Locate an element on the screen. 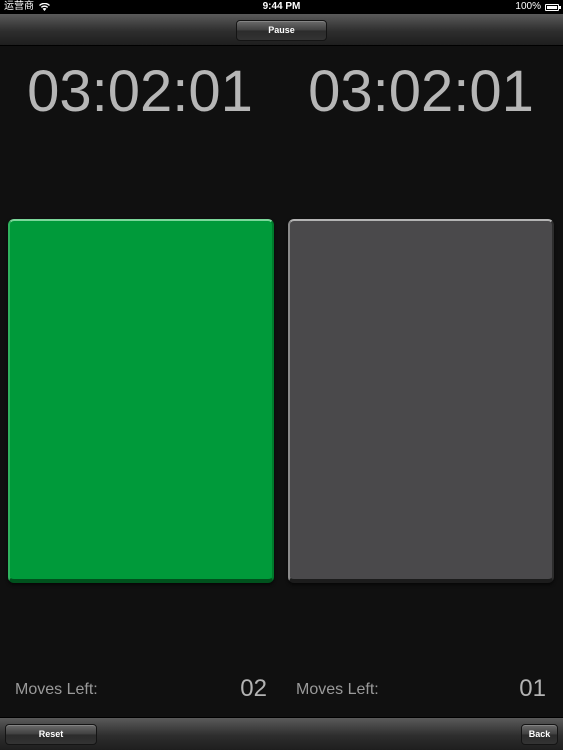 Image resolution: width=563 pixels, height=750 pixels. player-2-moves-value: 01 is located at coordinates (532, 688).